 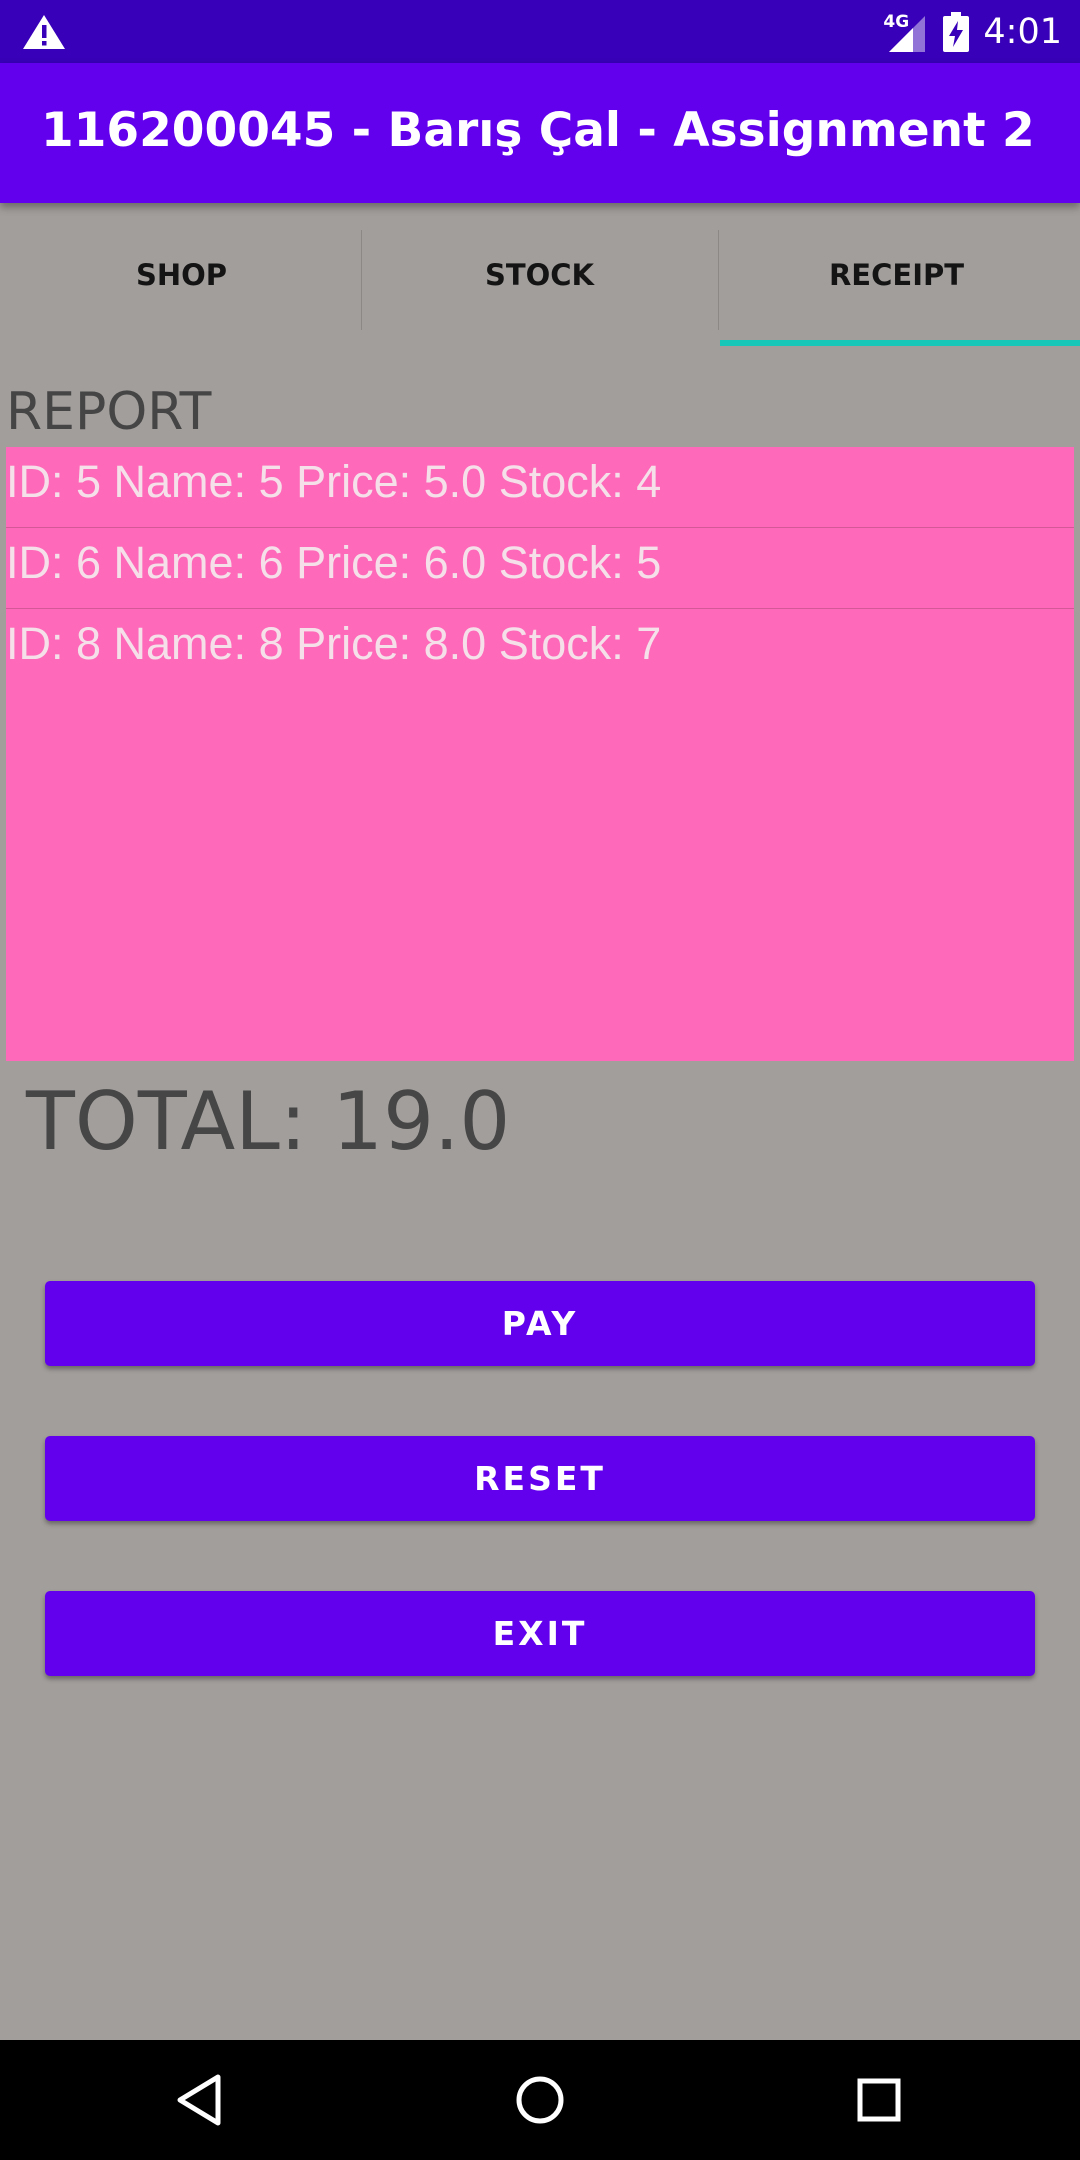 I want to click on warning-icon, so click(x=44, y=32).